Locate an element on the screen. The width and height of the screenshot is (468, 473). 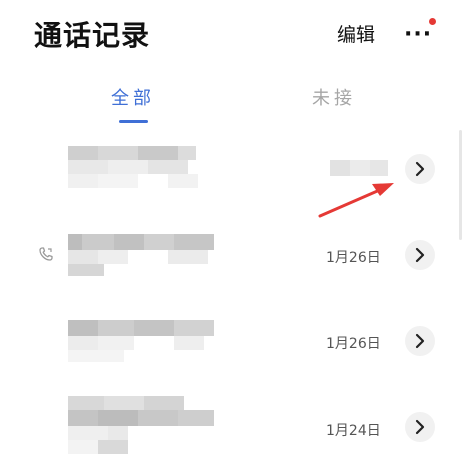
tab-missed: 未接 is located at coordinates (334, 97).